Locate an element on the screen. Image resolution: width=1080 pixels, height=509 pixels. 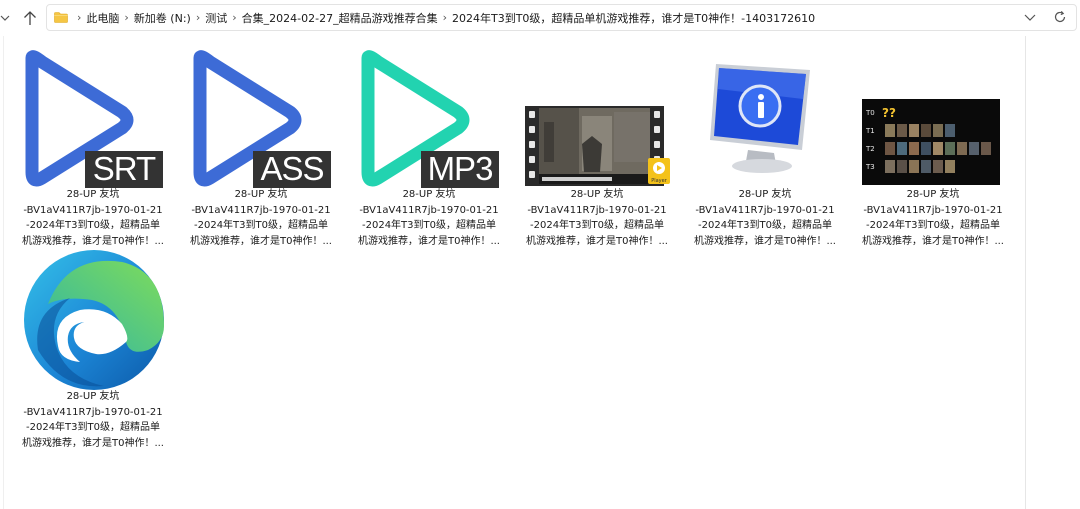
breadcrumb-item-collection: 合集_2024-02-27_超精品游戏推荐合集 is located at coordinates (340, 18).